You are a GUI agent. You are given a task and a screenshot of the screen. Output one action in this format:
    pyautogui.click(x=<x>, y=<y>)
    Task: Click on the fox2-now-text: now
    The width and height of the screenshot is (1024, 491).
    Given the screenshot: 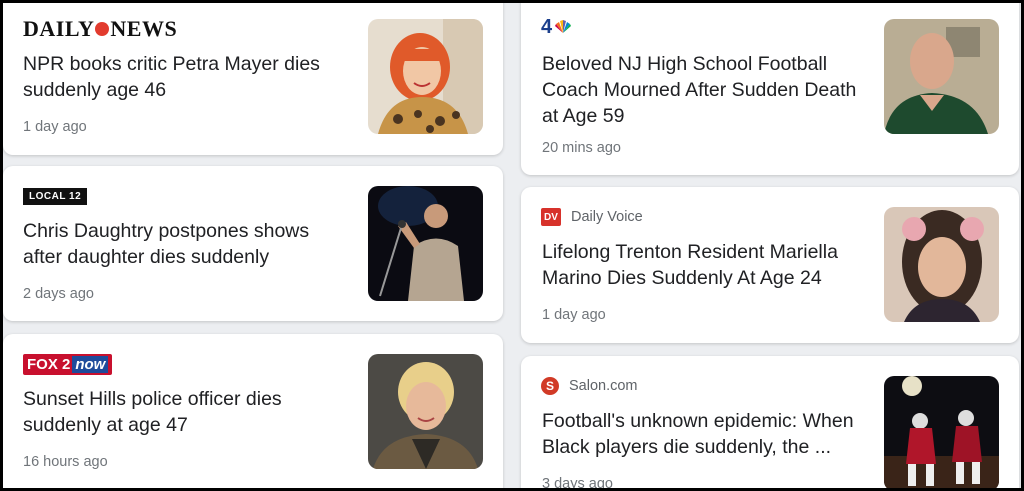 What is the action you would take?
    pyautogui.click(x=90, y=364)
    